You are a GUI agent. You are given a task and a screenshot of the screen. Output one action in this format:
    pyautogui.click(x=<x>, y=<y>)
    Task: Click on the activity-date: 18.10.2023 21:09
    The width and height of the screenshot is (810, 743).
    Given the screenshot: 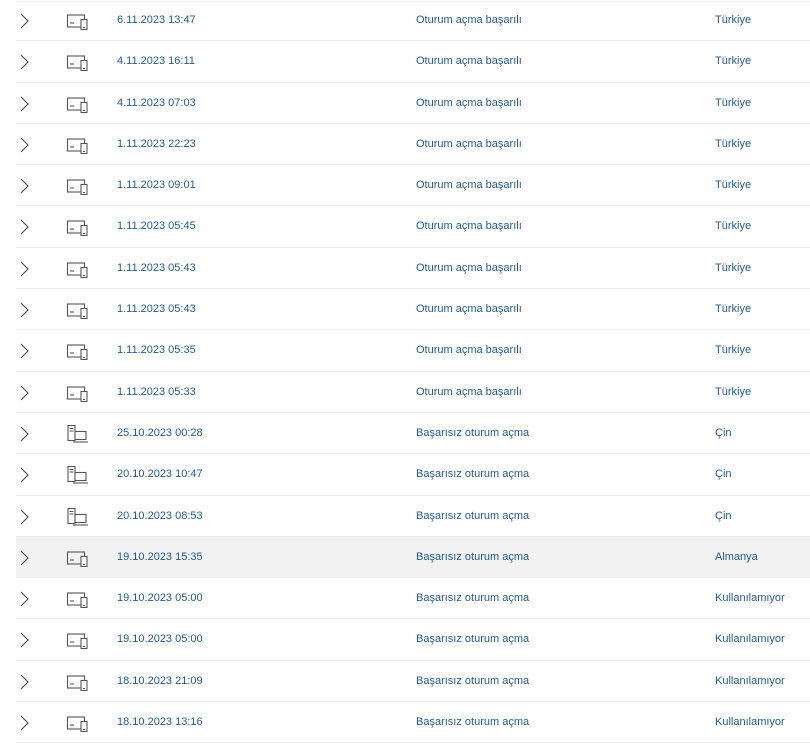 What is the action you would take?
    pyautogui.click(x=160, y=681)
    